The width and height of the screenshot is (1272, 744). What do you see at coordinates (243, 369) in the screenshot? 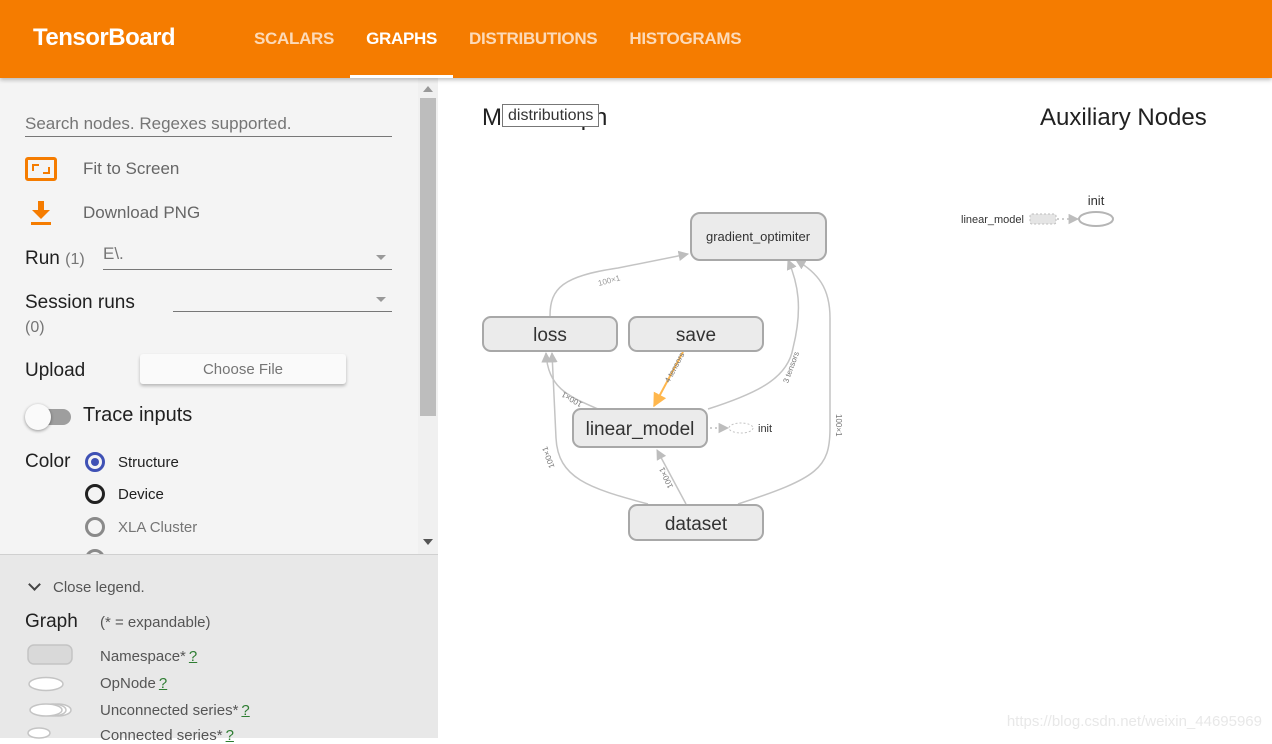
I see `choose-file-button: Choose File` at bounding box center [243, 369].